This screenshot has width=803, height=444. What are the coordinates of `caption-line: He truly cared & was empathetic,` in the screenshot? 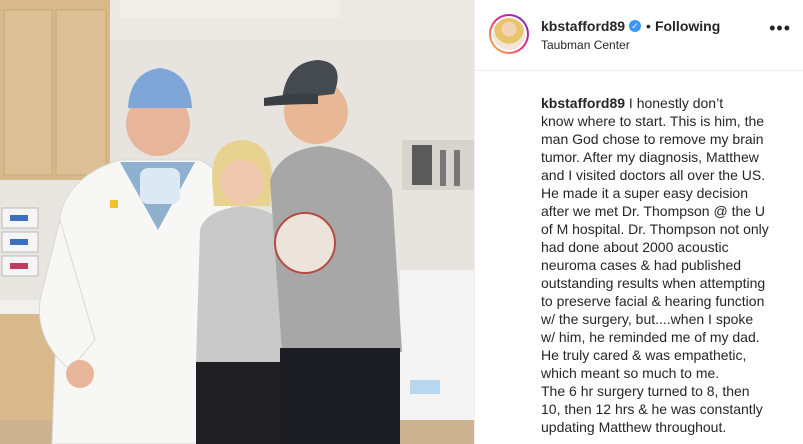 It's located at (644, 355).